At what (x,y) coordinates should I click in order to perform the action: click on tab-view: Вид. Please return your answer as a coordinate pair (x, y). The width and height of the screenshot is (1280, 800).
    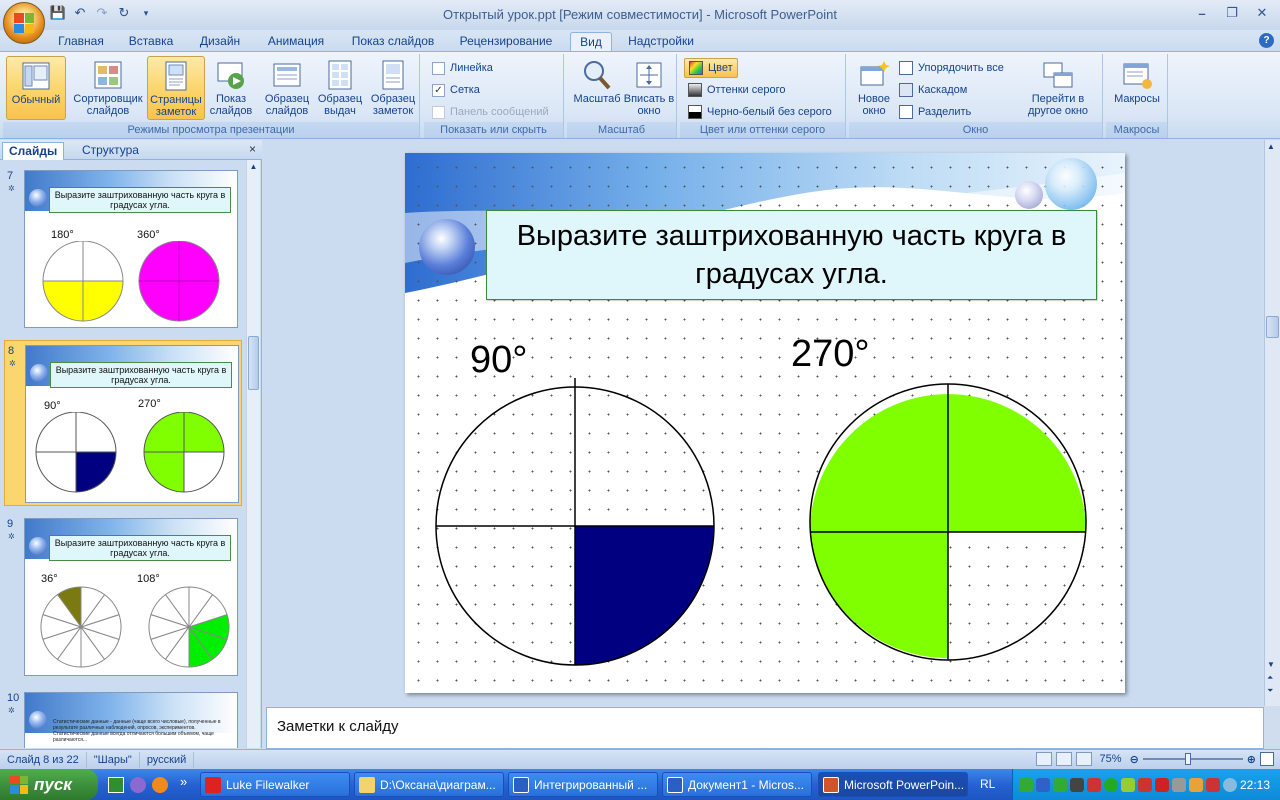
    Looking at the image, I should click on (591, 42).